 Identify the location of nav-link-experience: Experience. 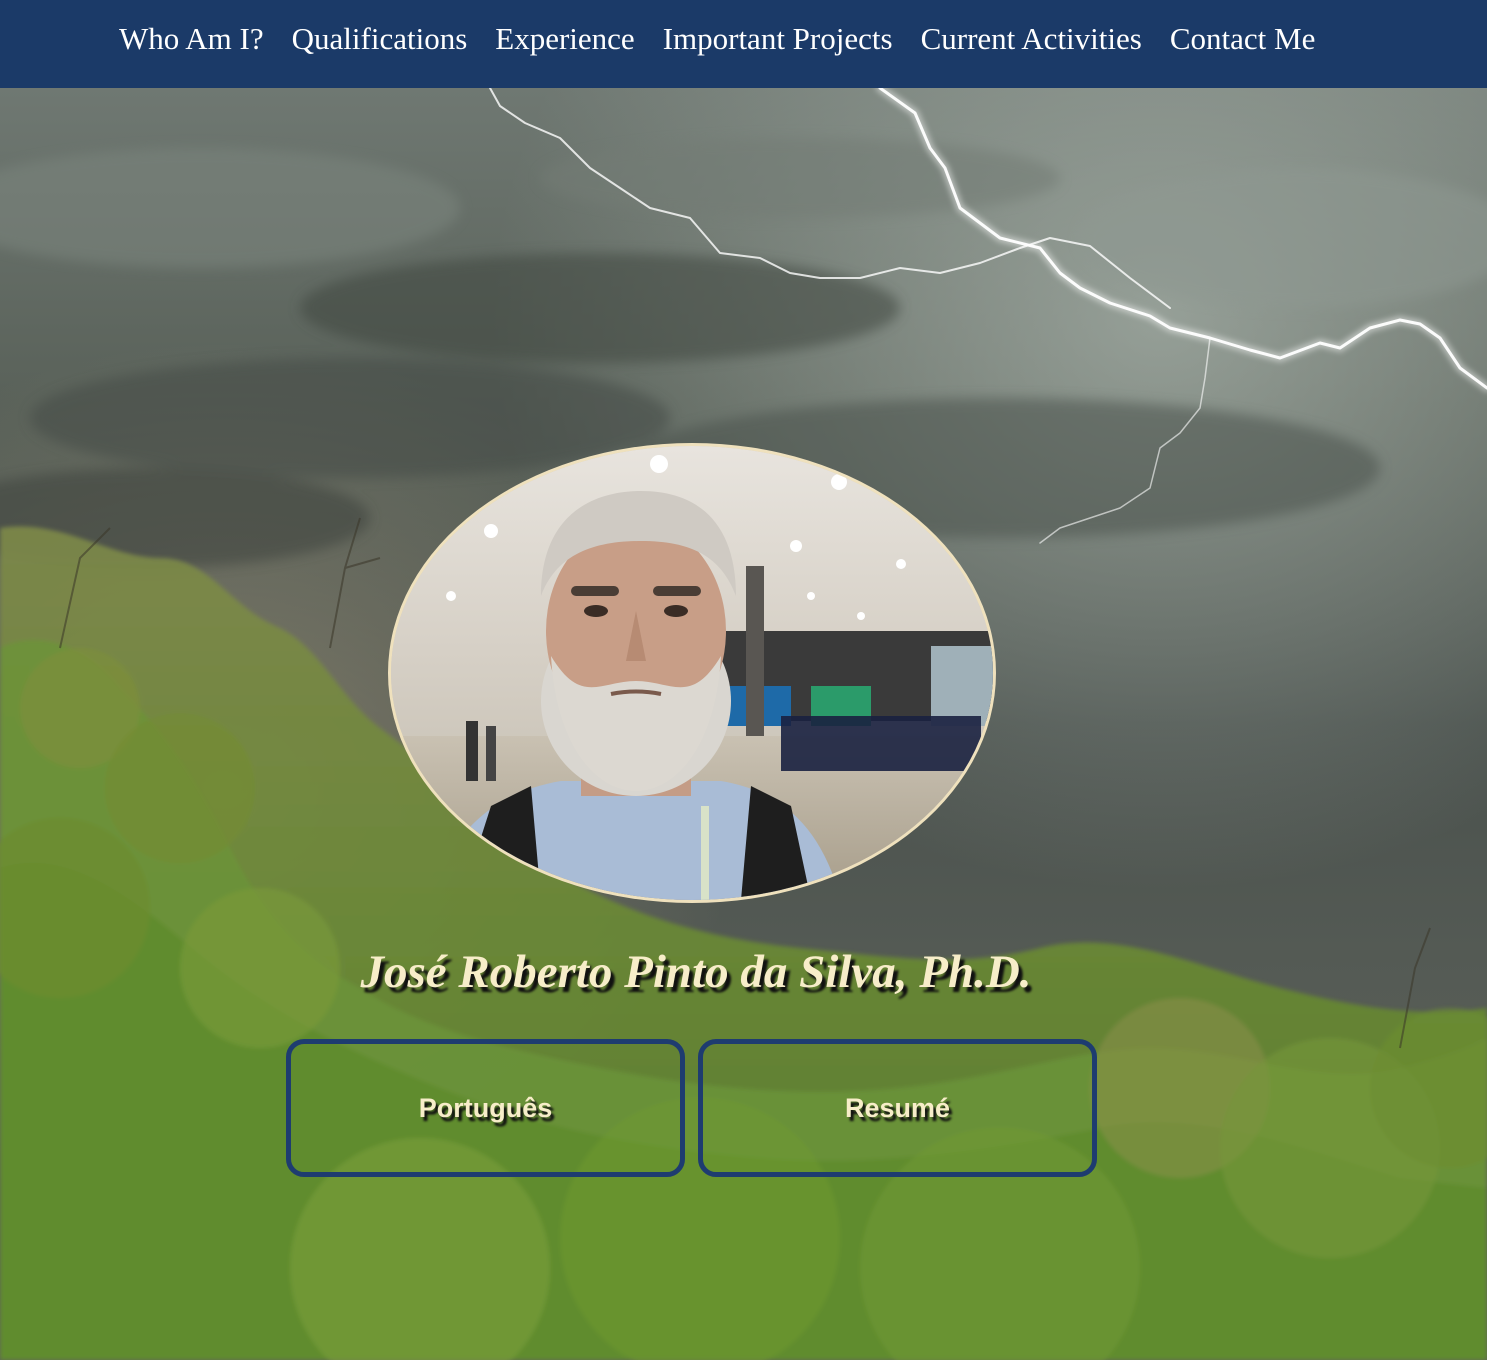
(564, 38).